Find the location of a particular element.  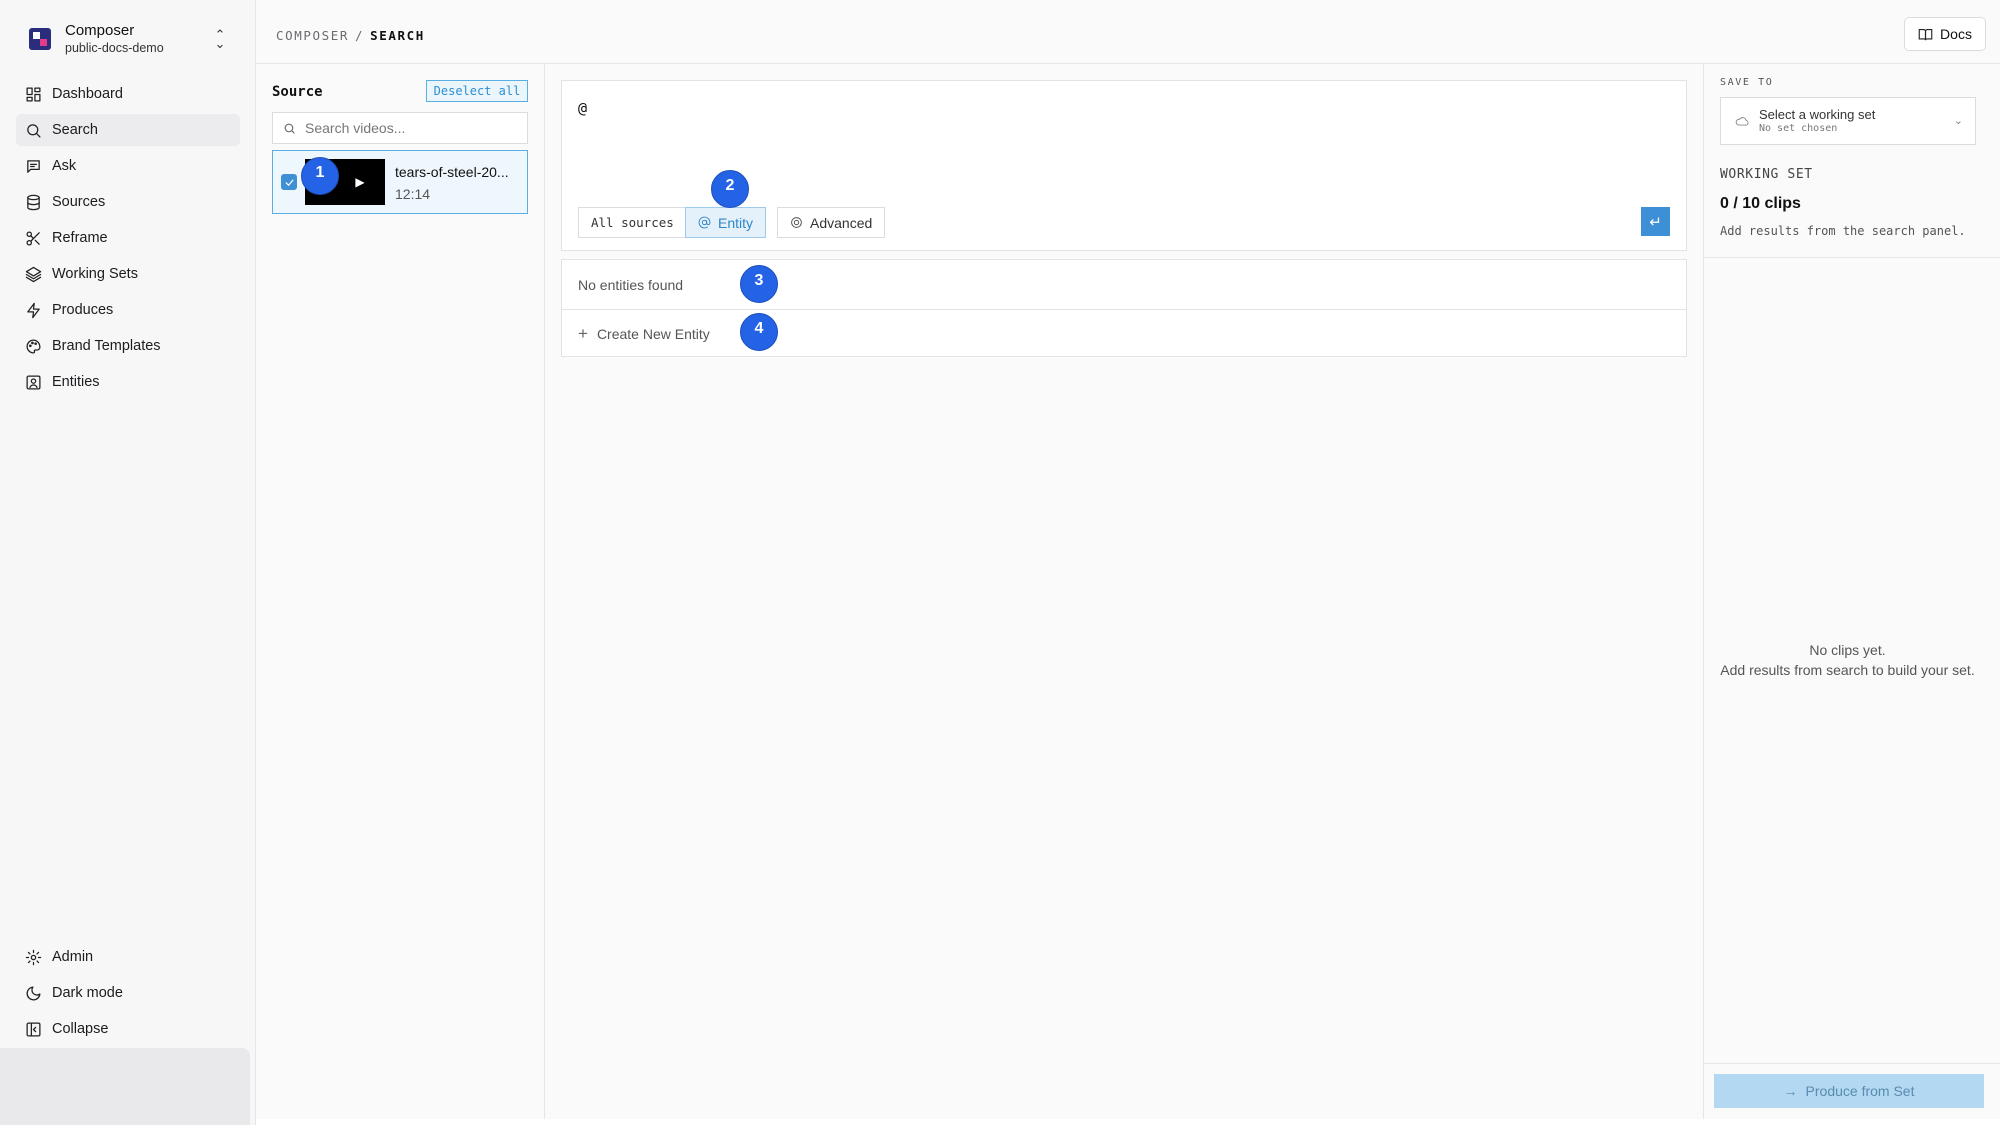

sidebar-item-produces: Produces is located at coordinates (128, 310).